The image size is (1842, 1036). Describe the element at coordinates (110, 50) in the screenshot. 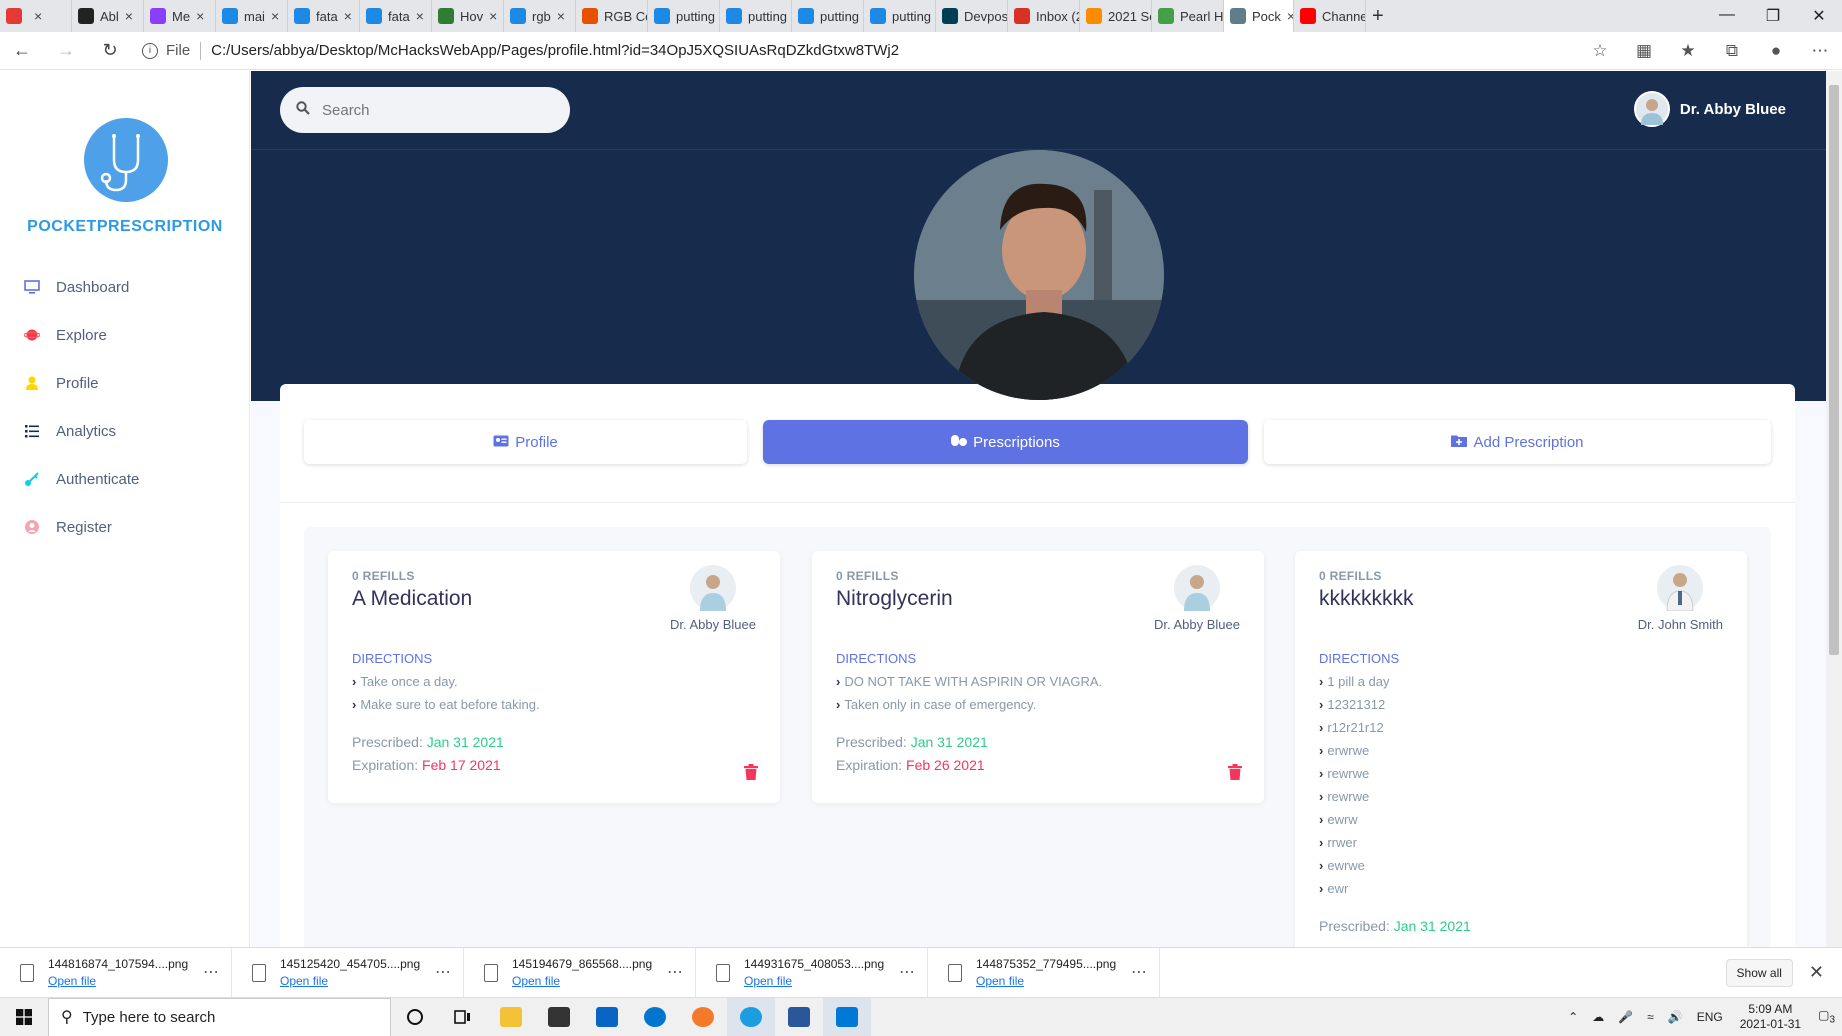

I see `reload-icon: ↻` at that location.